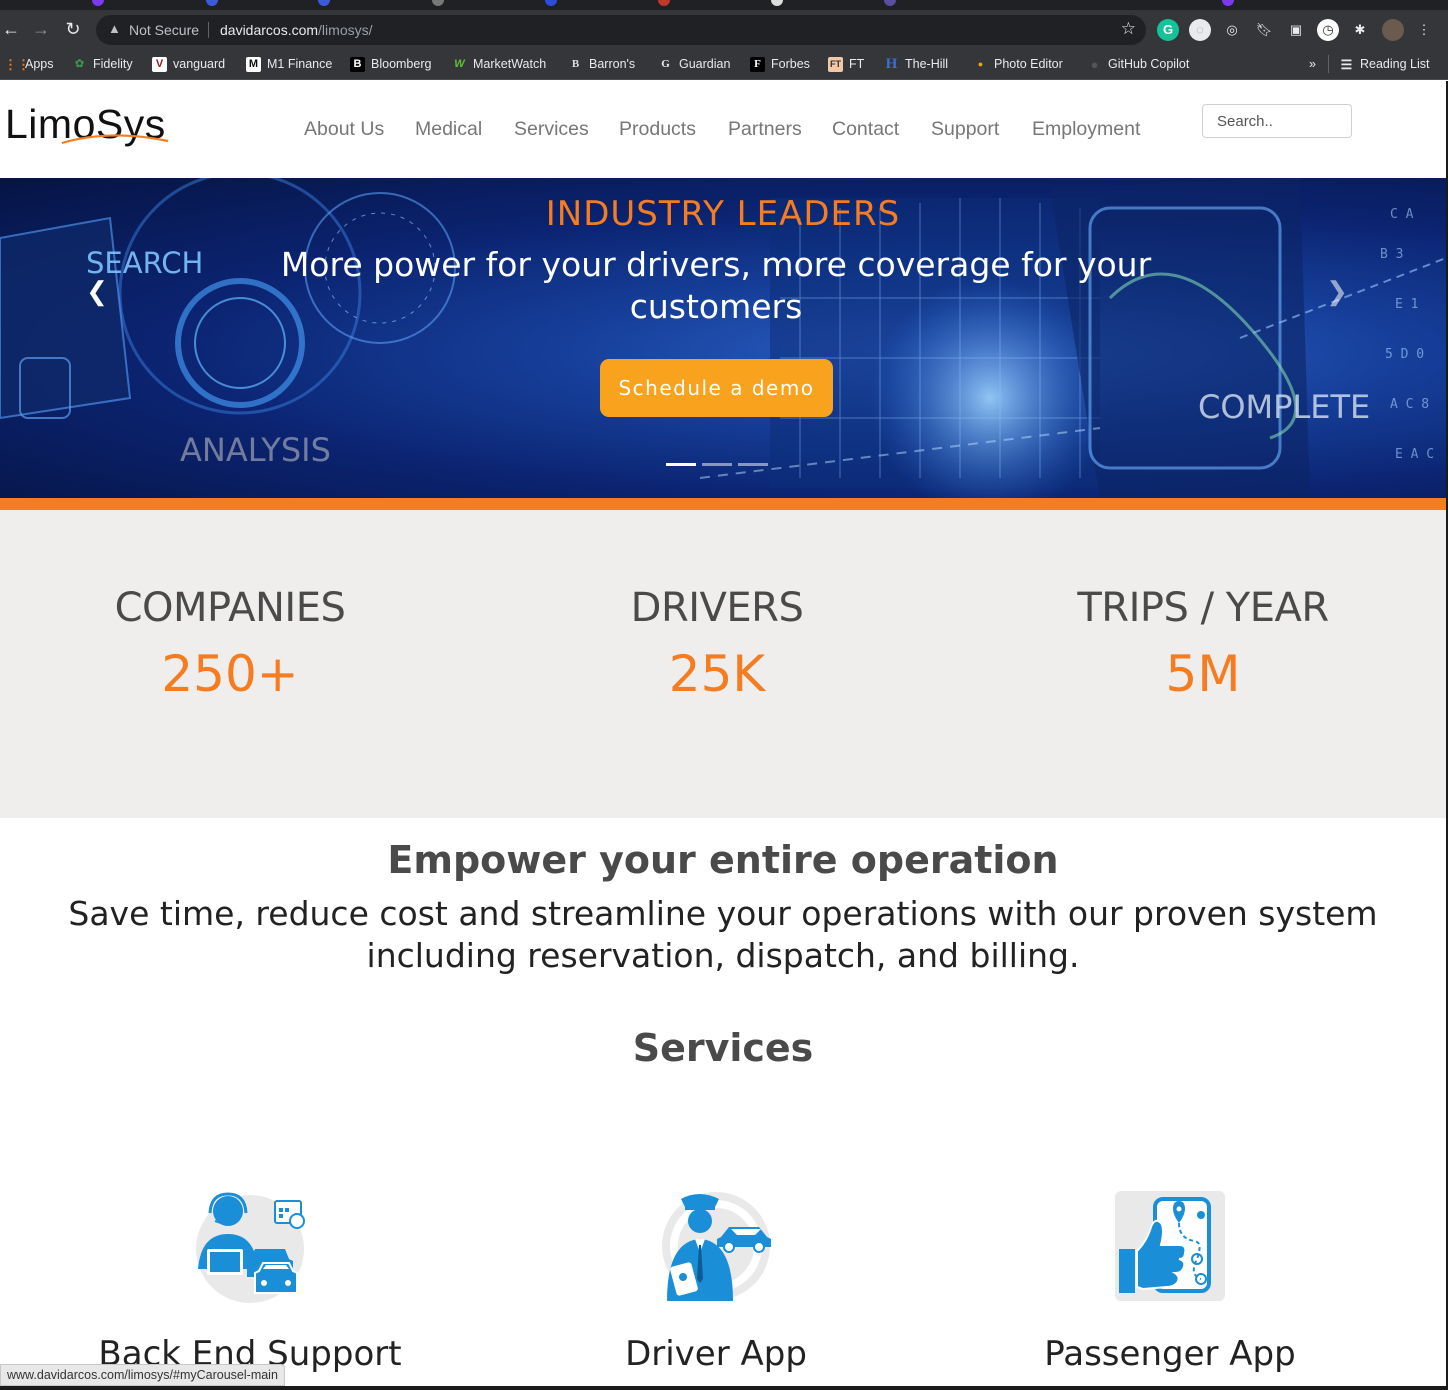 The height and width of the screenshot is (1390, 1448). Describe the element at coordinates (846, 64) in the screenshot. I see `bookmark-ft: FT FT` at that location.